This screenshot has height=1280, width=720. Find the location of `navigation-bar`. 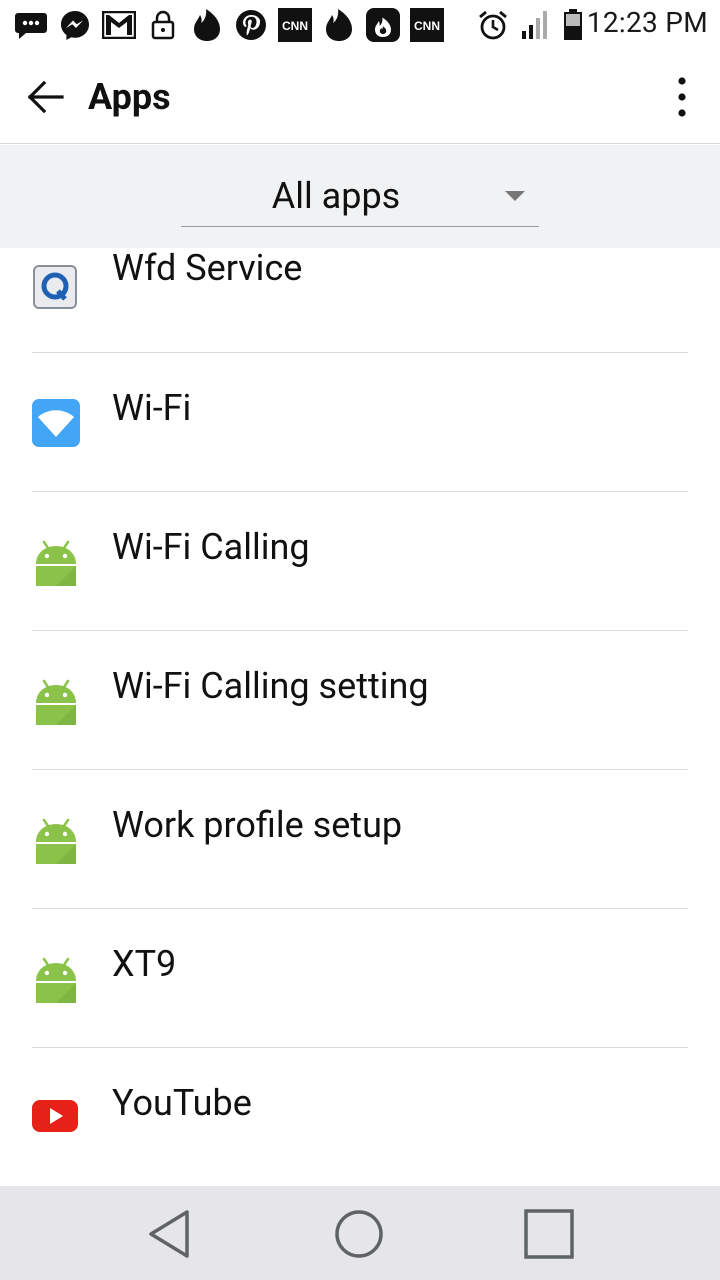

navigation-bar is located at coordinates (360, 1233).